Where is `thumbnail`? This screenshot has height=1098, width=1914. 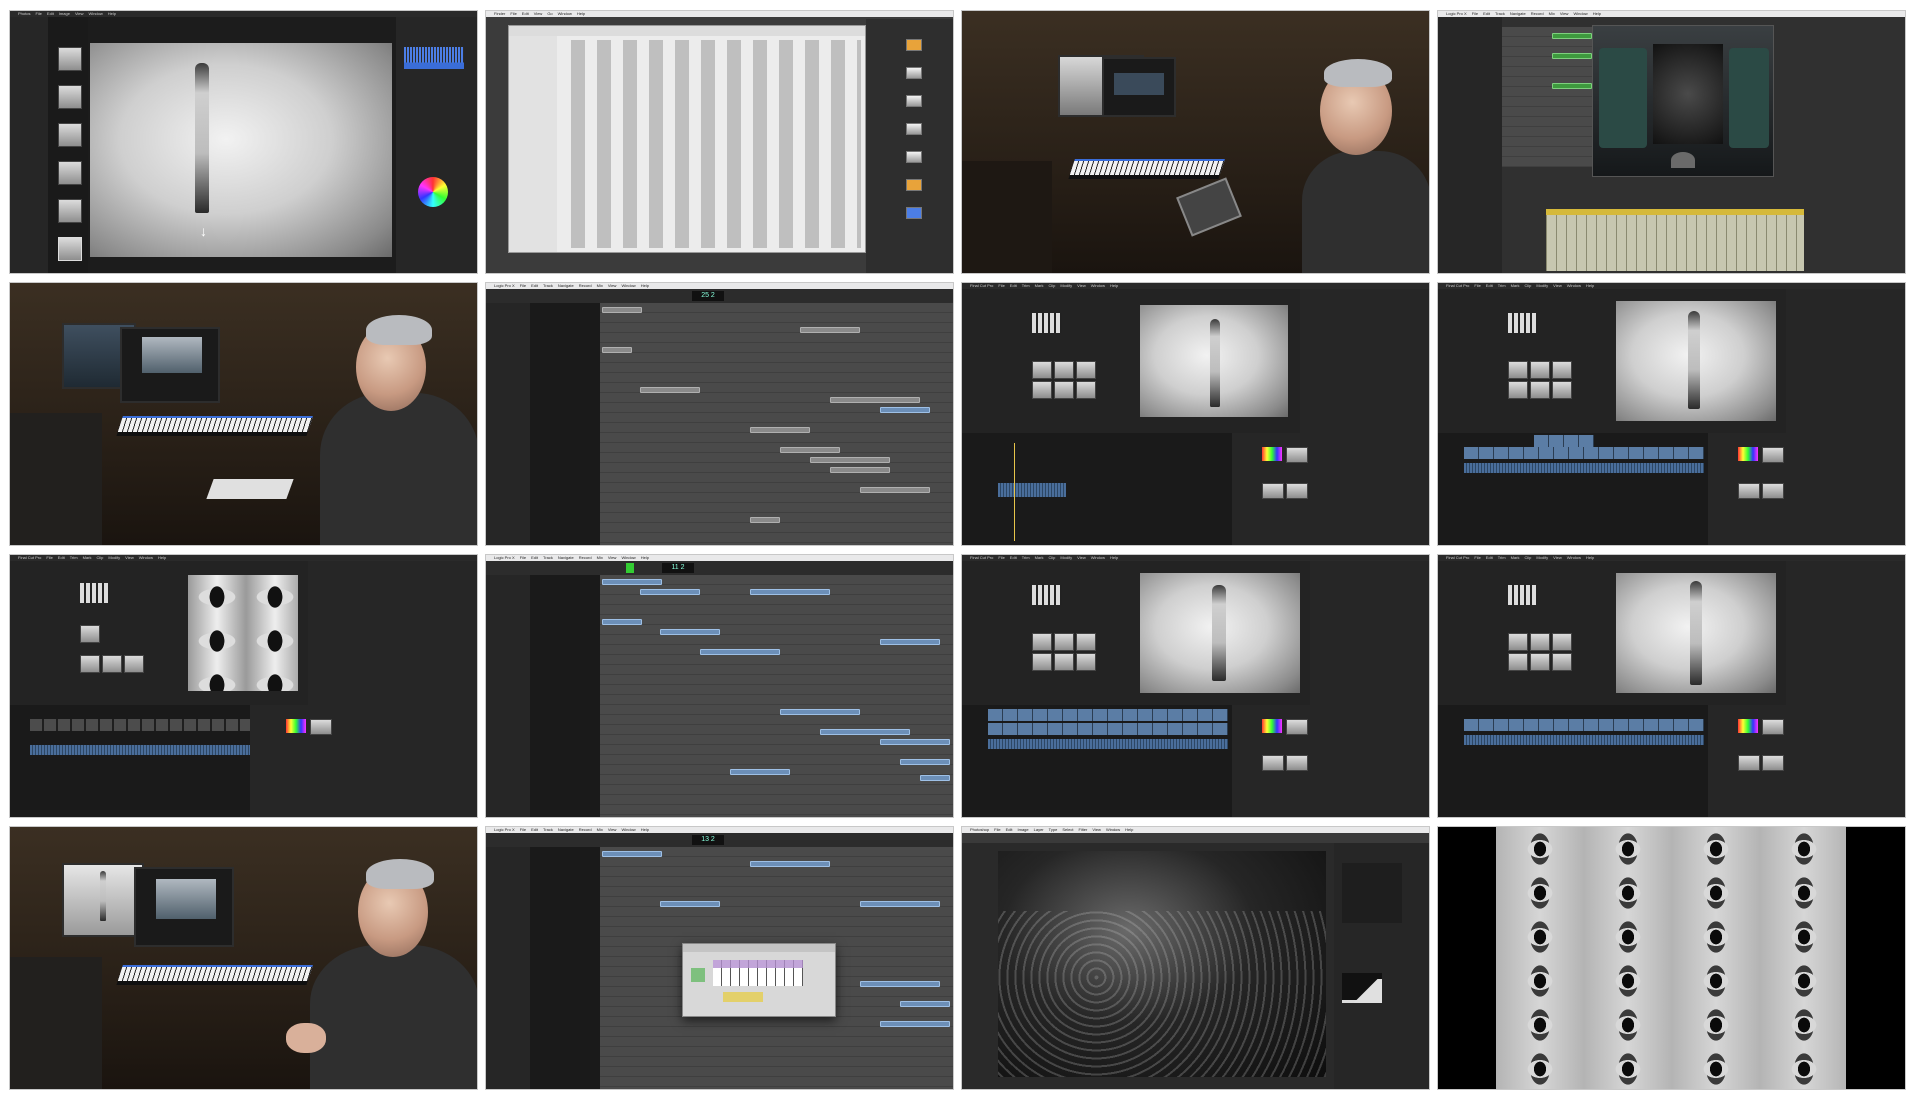
thumbnail is located at coordinates (70, 211).